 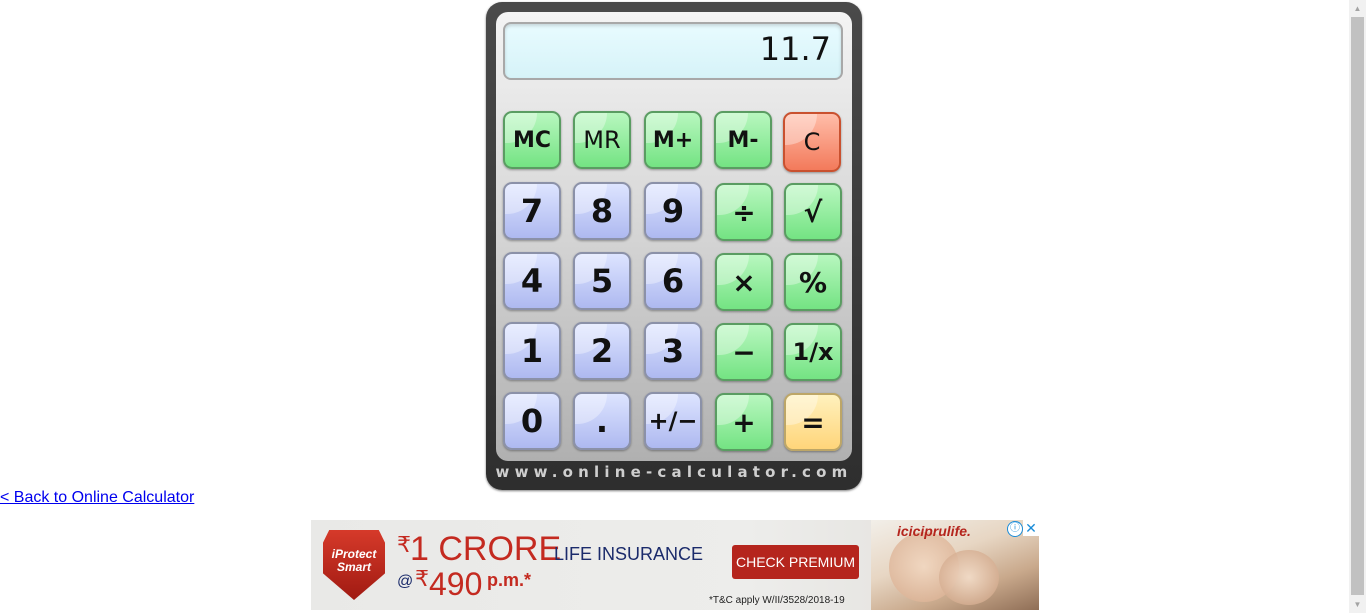 I want to click on vertical-scrollbar: ▲ ▼, so click(x=1357, y=306).